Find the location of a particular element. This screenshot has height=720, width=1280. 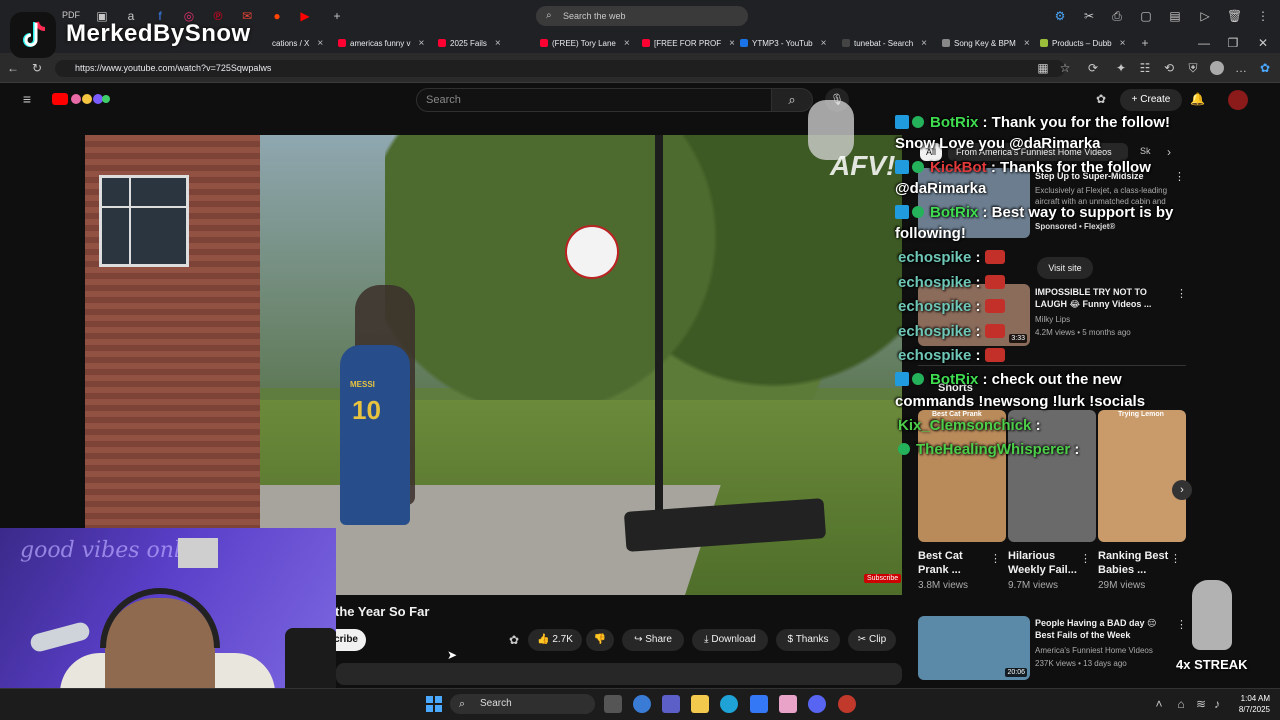

screen-icon: ▢ is located at coordinates (1146, 16).